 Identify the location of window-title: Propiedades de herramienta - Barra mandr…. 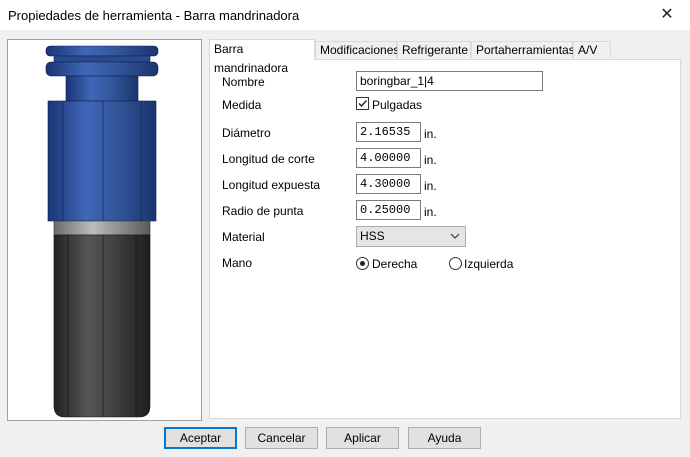
(154, 15).